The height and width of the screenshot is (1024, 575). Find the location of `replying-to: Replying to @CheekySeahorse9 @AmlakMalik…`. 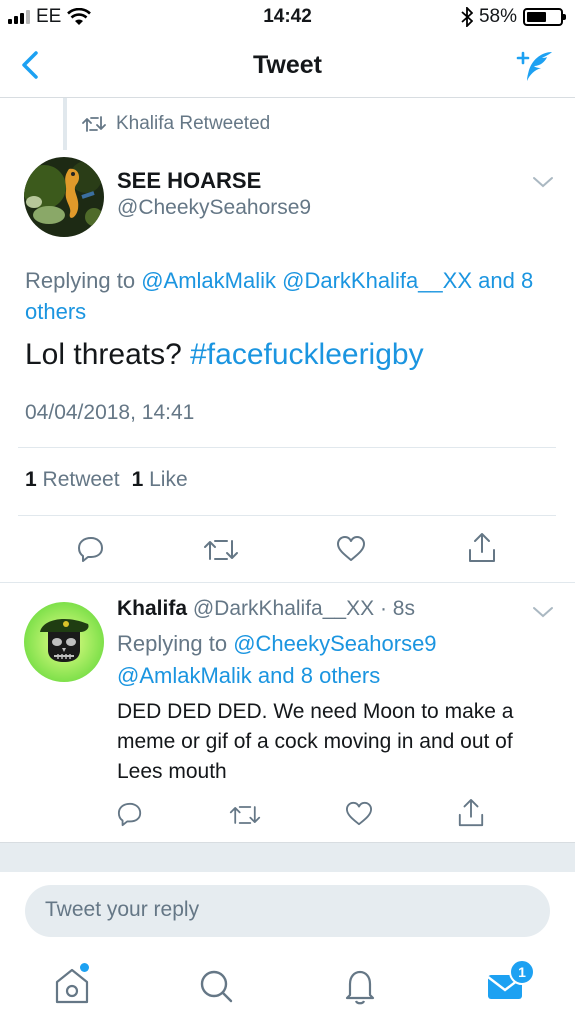

replying-to: Replying to @CheekySeahorse9 @AmlakMalik… is located at coordinates (332, 660).